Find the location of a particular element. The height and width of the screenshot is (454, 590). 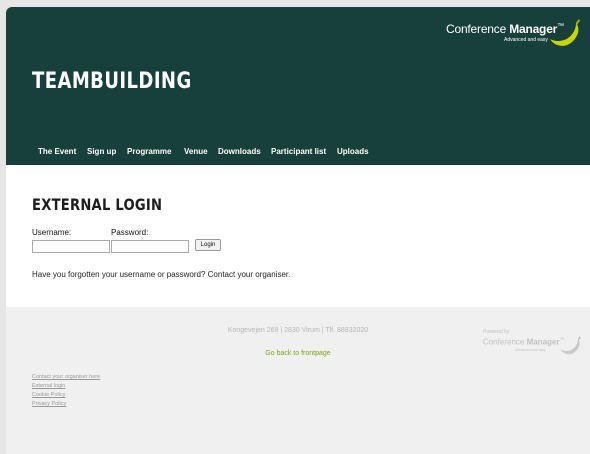

footer-link-external-login: External login is located at coordinates (66, 386).